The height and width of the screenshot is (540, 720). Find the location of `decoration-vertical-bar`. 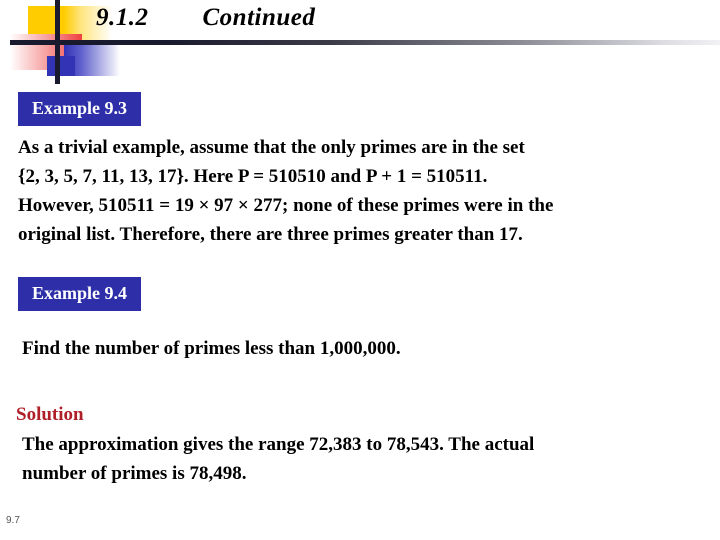

decoration-vertical-bar is located at coordinates (57, 42).